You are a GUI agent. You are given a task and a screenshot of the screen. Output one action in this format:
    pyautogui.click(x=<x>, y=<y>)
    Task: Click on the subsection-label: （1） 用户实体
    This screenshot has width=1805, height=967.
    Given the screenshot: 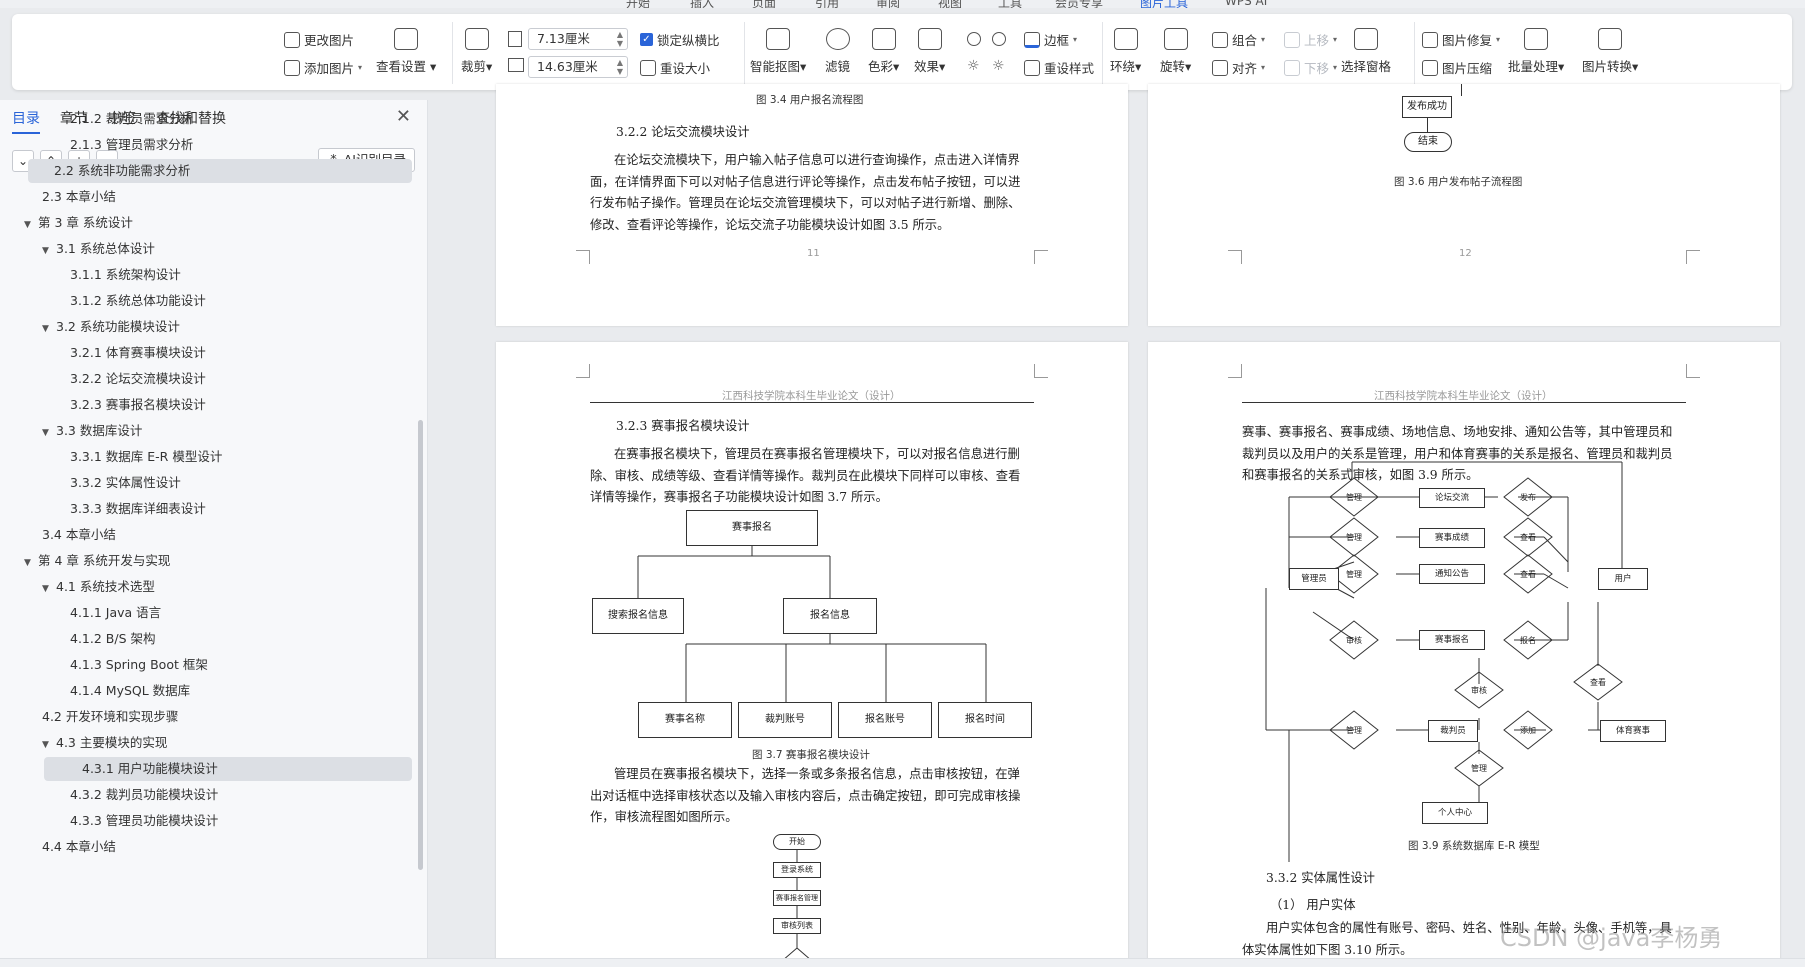 What is the action you would take?
    pyautogui.click(x=1313, y=905)
    